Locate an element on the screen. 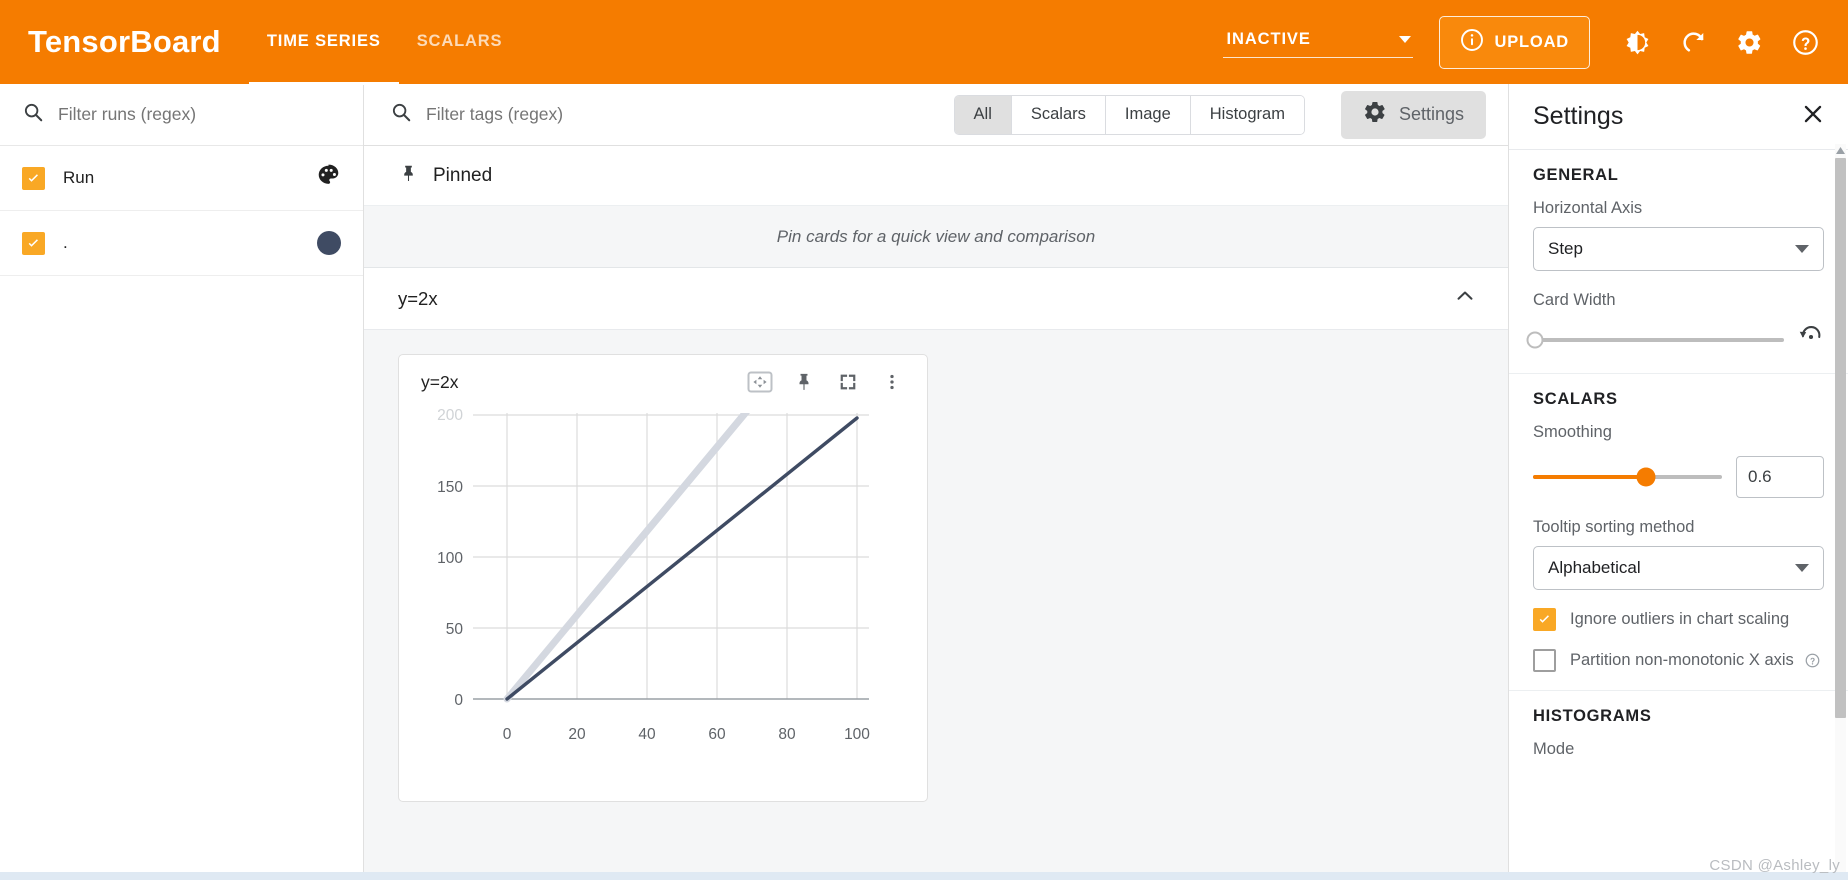  tab-scalars: SCALARS is located at coordinates (460, 43).